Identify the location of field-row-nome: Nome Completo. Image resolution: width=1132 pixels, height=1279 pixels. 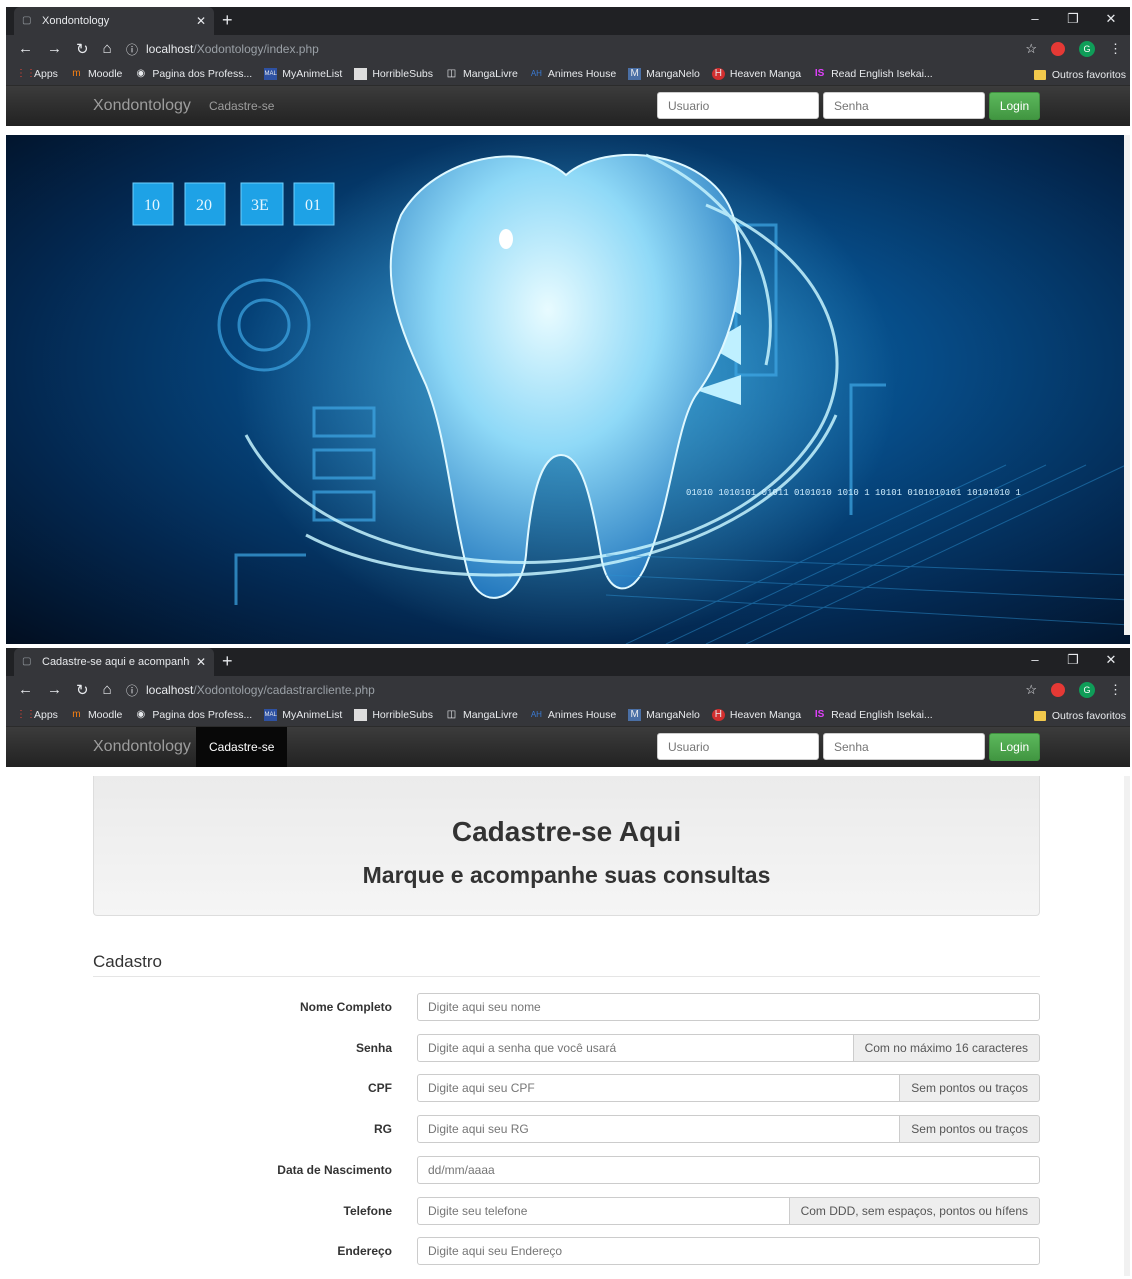
(568, 1007).